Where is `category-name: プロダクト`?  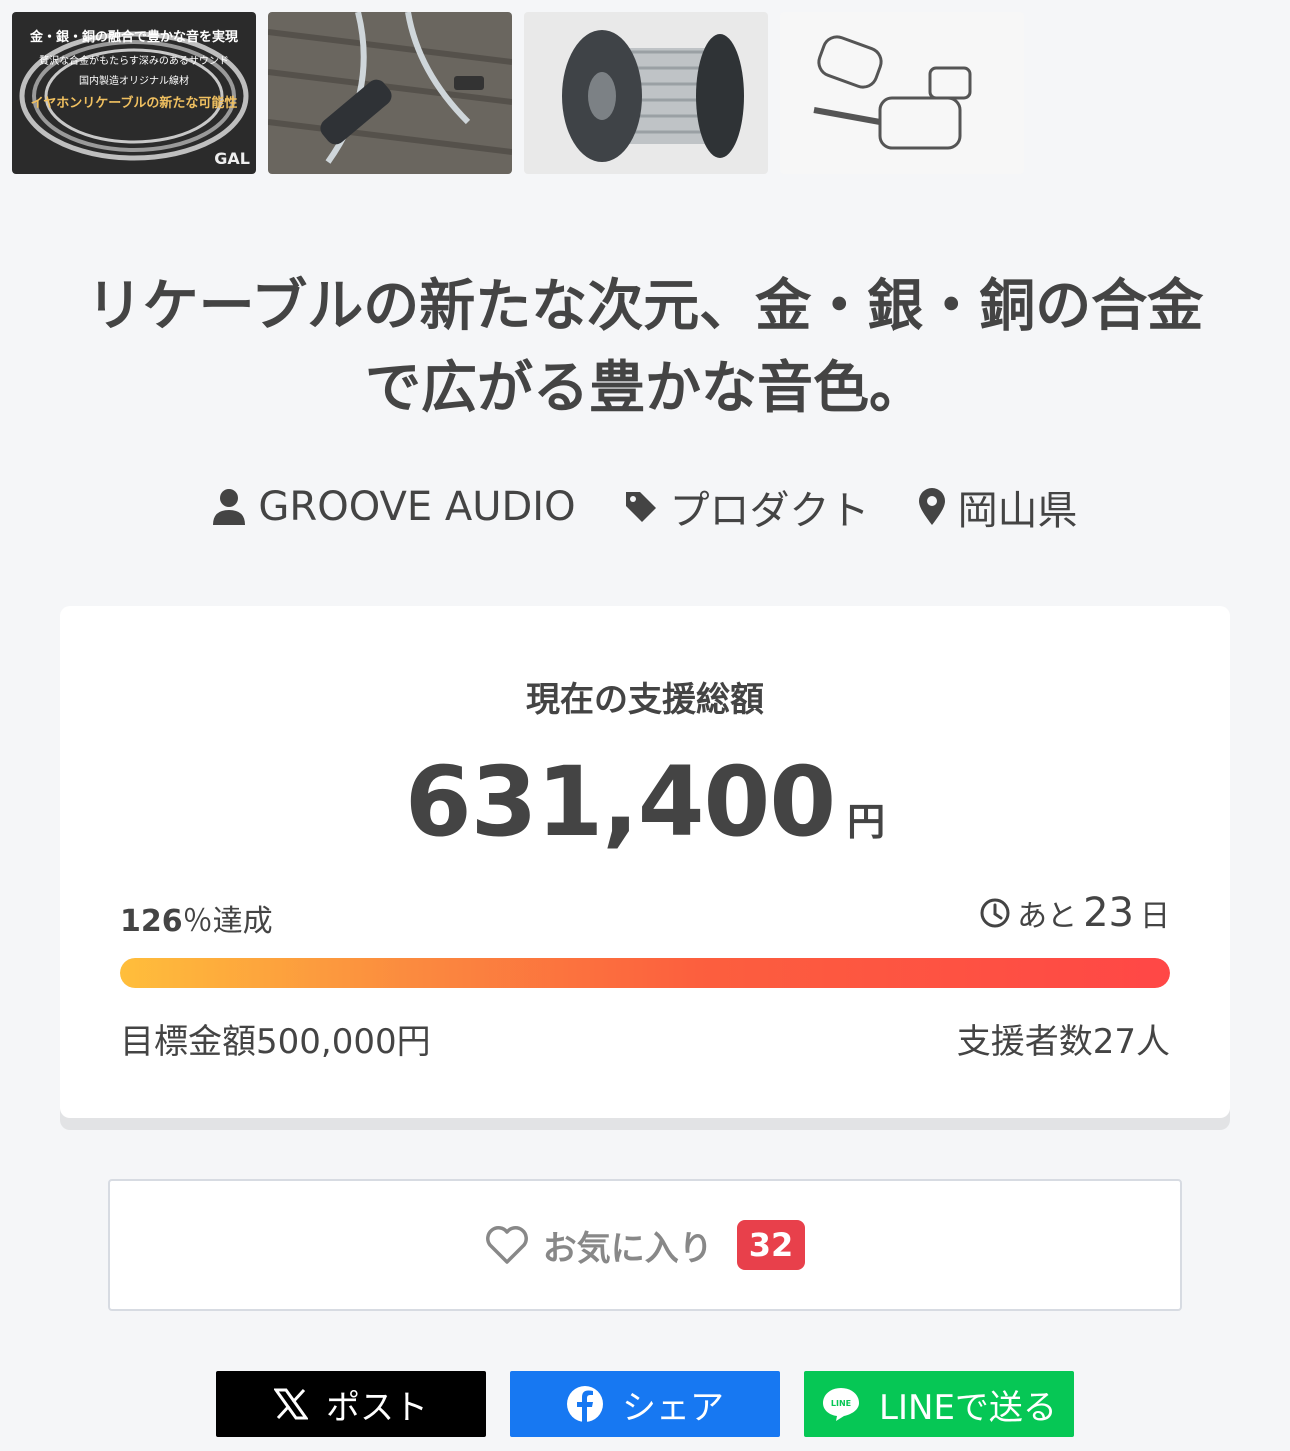 category-name: プロダクト is located at coordinates (769, 511).